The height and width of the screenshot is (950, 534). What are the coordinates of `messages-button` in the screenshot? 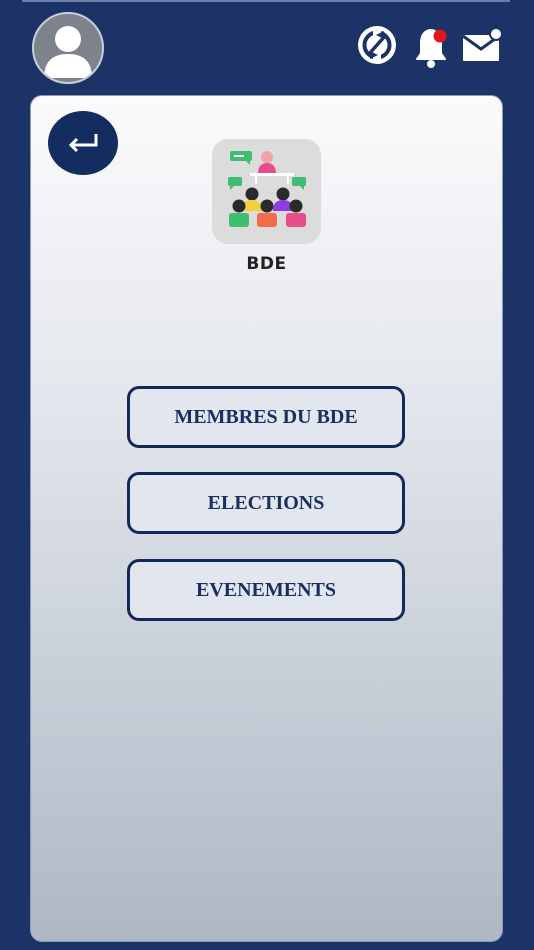 It's located at (483, 47).